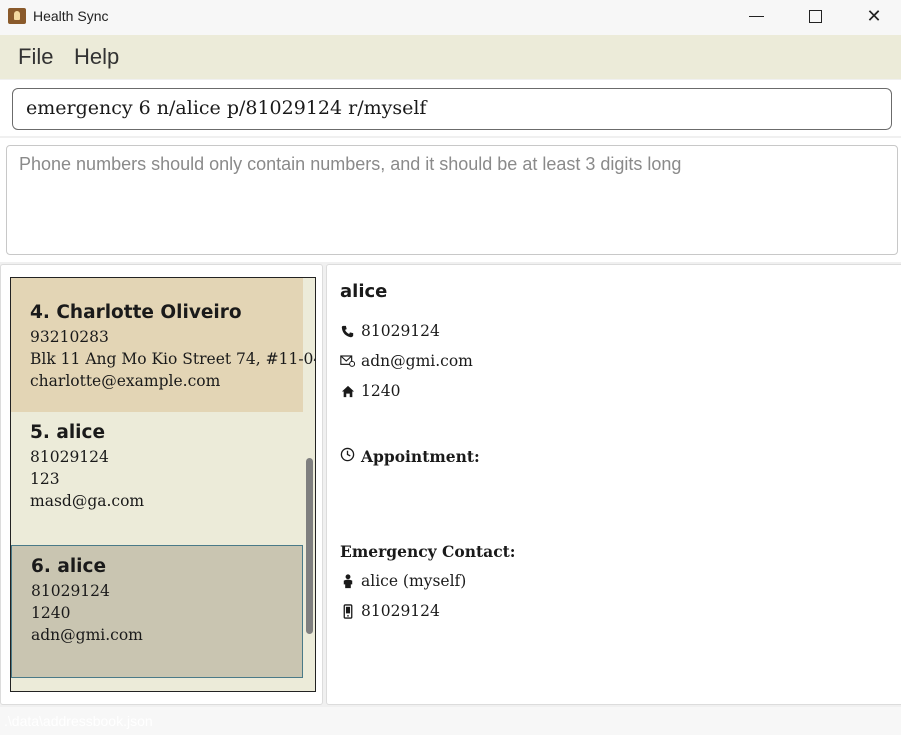 The height and width of the screenshot is (735, 901). Describe the element at coordinates (157, 478) in the screenshot. I see `person-card: 5. alice 81029124 123 masd@ga.com` at that location.